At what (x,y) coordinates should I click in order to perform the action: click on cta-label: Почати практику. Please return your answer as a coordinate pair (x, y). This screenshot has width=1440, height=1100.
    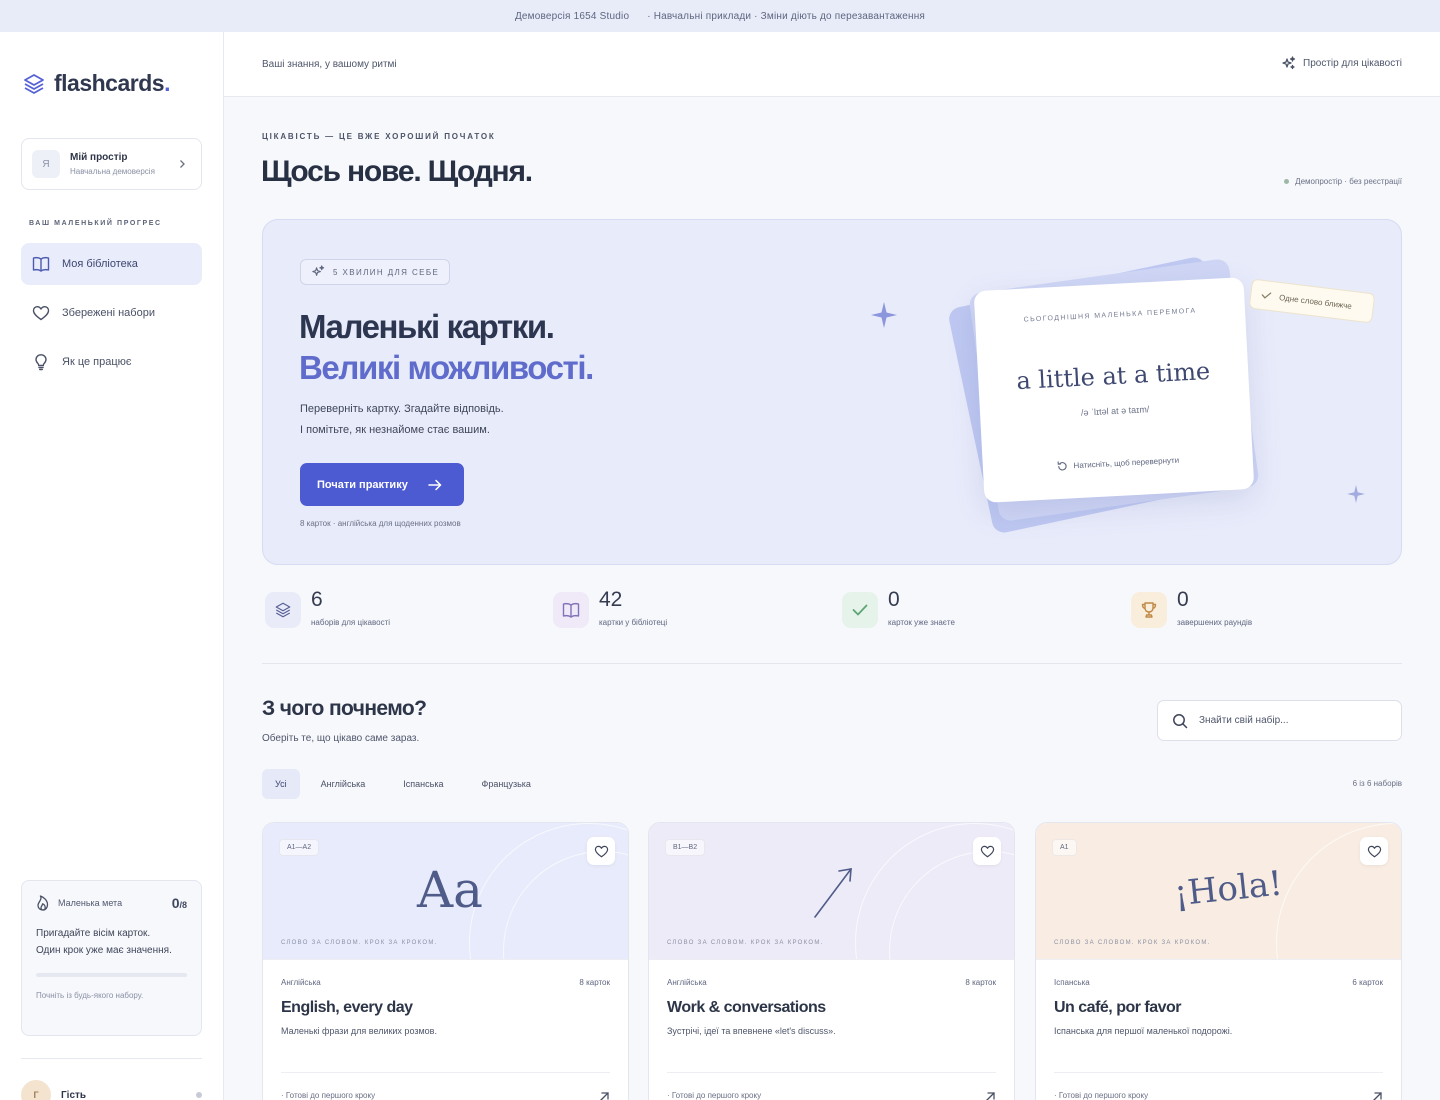
    Looking at the image, I should click on (362, 484).